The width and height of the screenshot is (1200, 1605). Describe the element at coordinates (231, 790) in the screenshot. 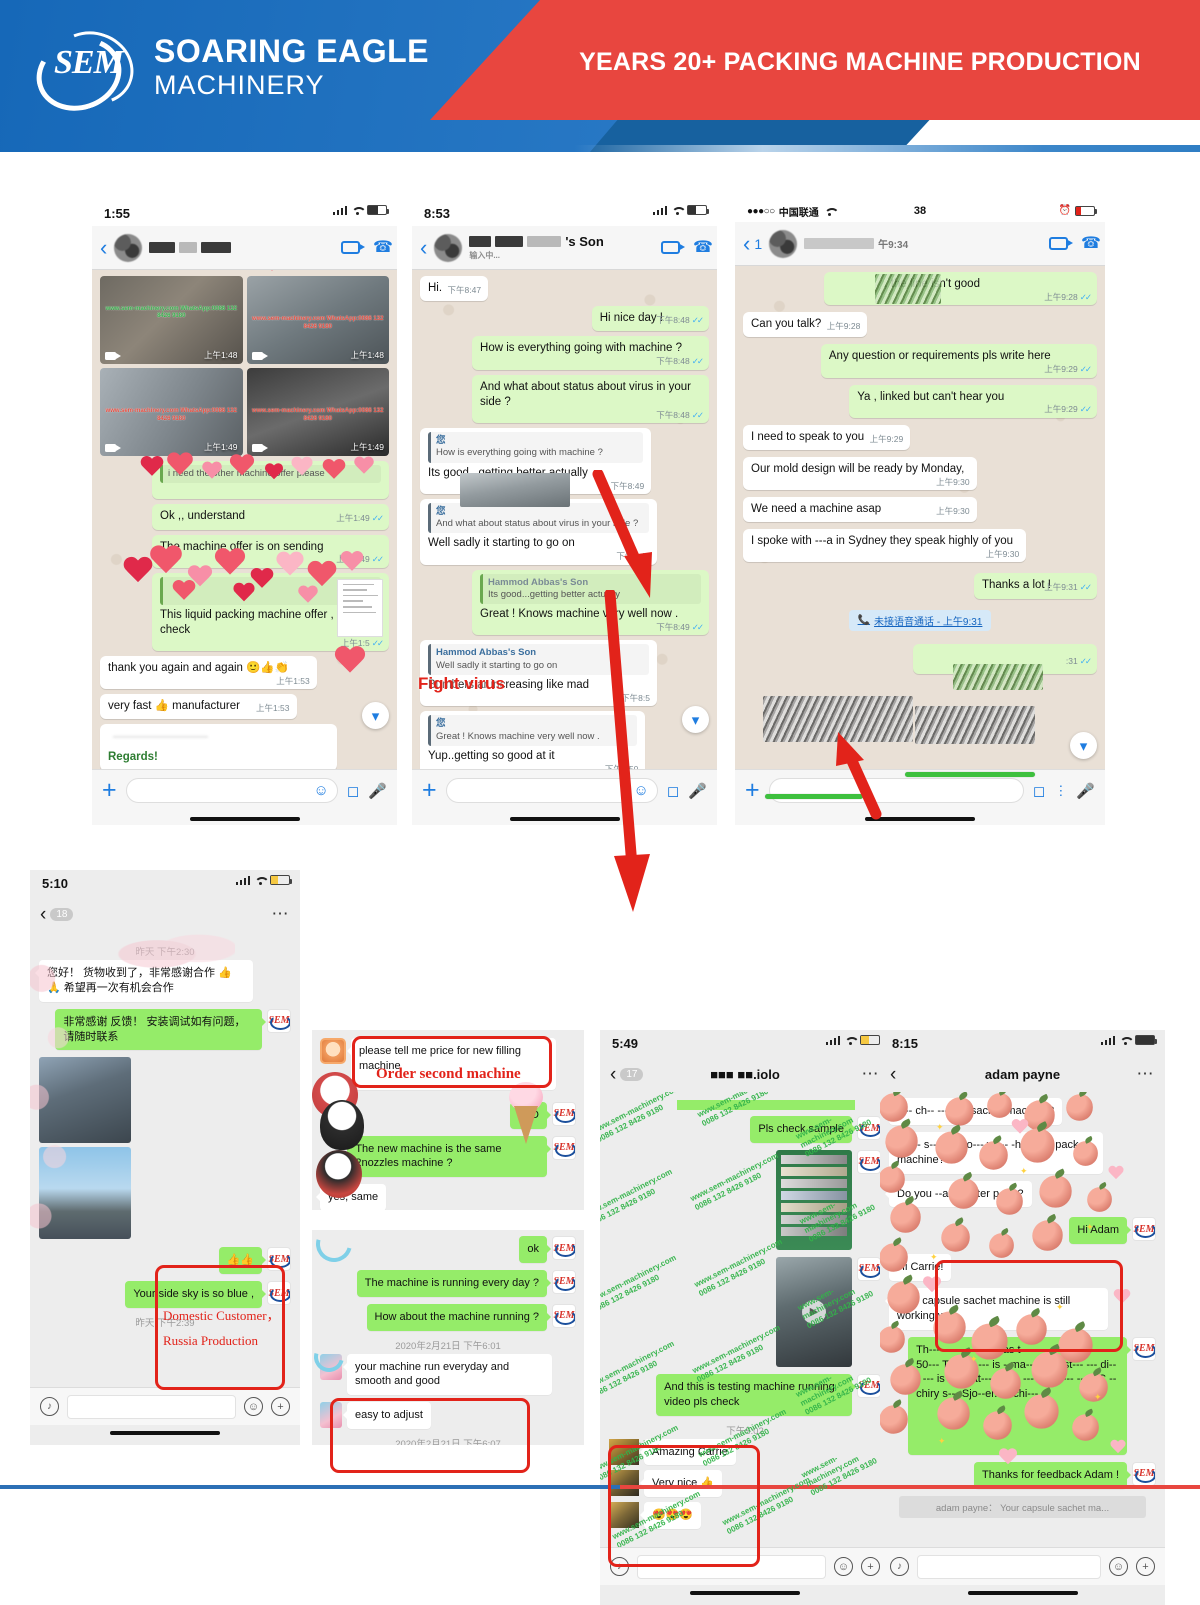

I see `message-input: ☺` at that location.